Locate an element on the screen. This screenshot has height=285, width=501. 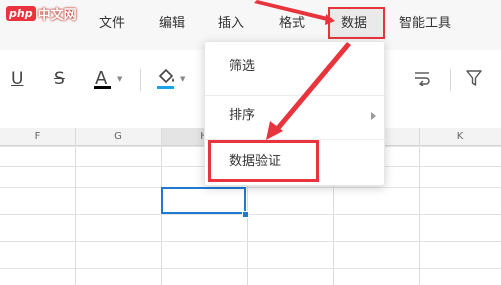
arrow-head is located at coordinates (330, 19).